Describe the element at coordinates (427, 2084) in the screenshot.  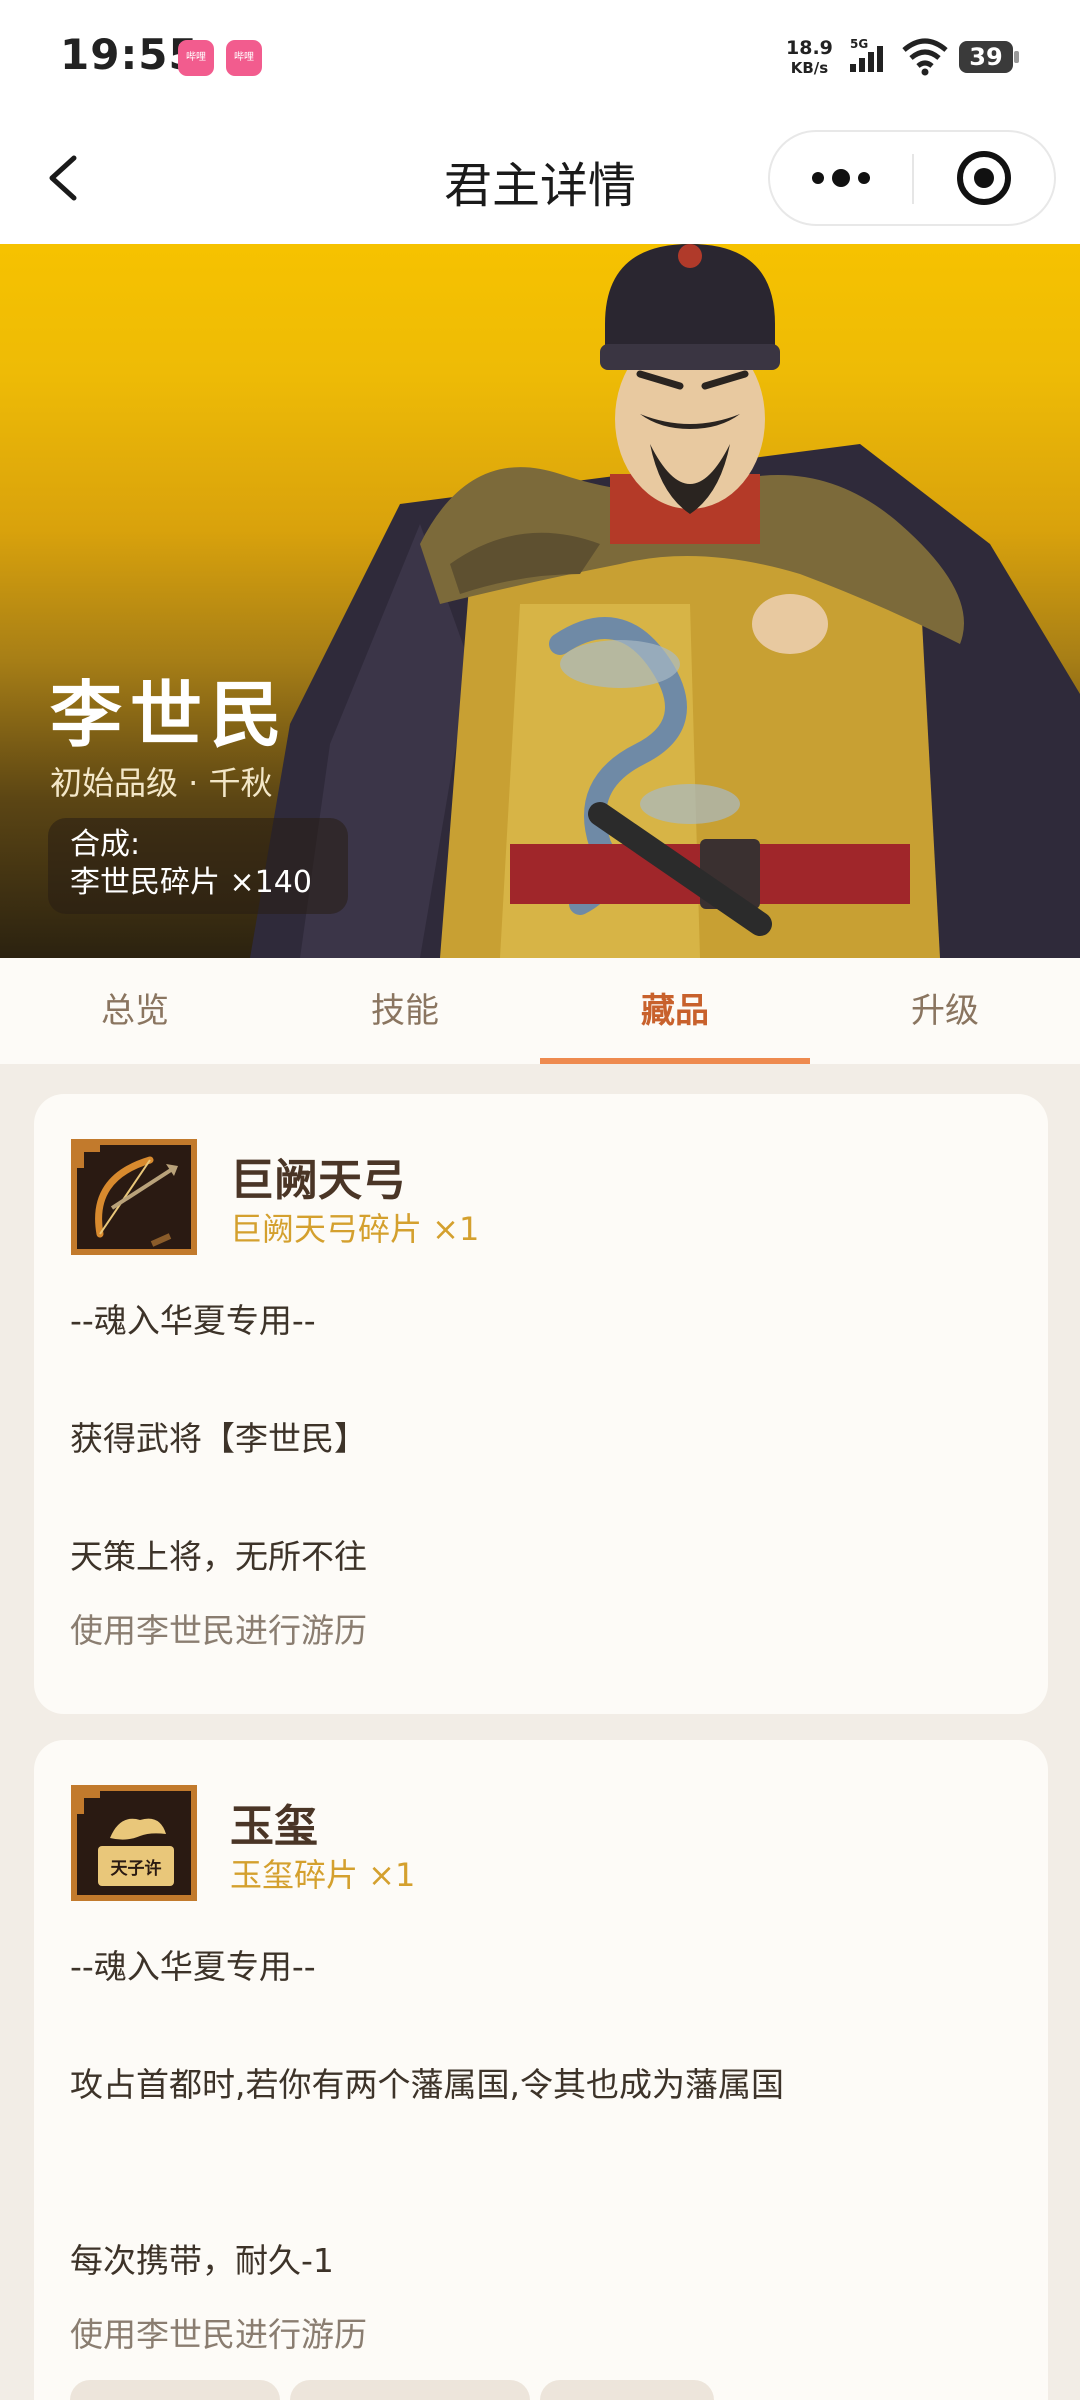
I see `item-desc-line: 攻占首都时,若你有两个藩属国,令其也成为藩属国` at that location.